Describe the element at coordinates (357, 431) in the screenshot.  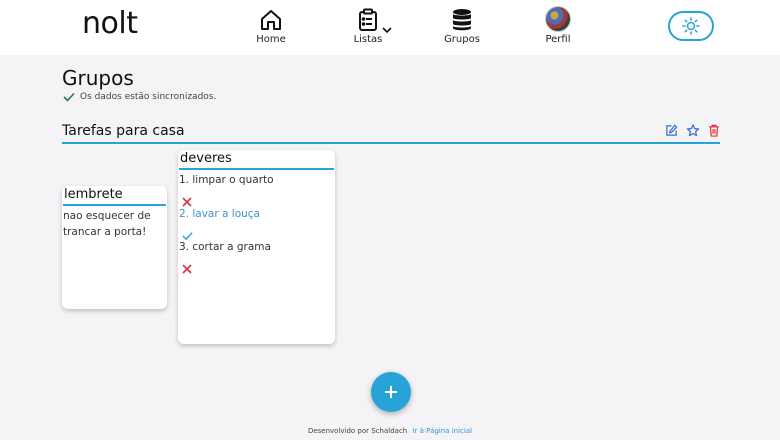
I see `footer-credit: Desenvolvido por Schaldach` at that location.